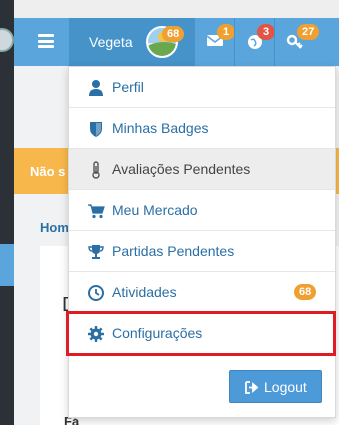  I want to click on top-navbar: Vegeta 68 1 3 27, so click(176, 42).